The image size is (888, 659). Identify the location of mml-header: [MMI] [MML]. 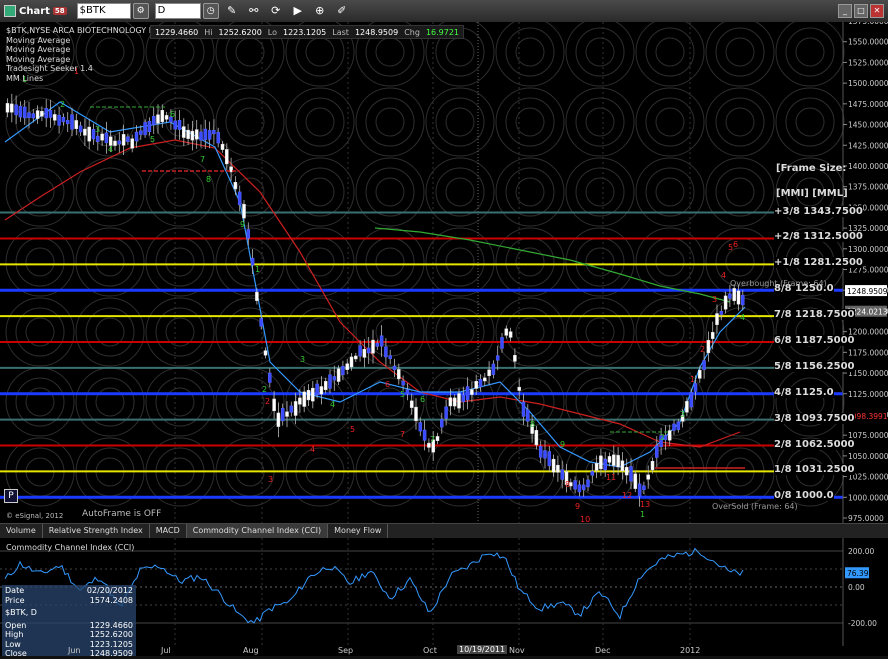
(812, 193).